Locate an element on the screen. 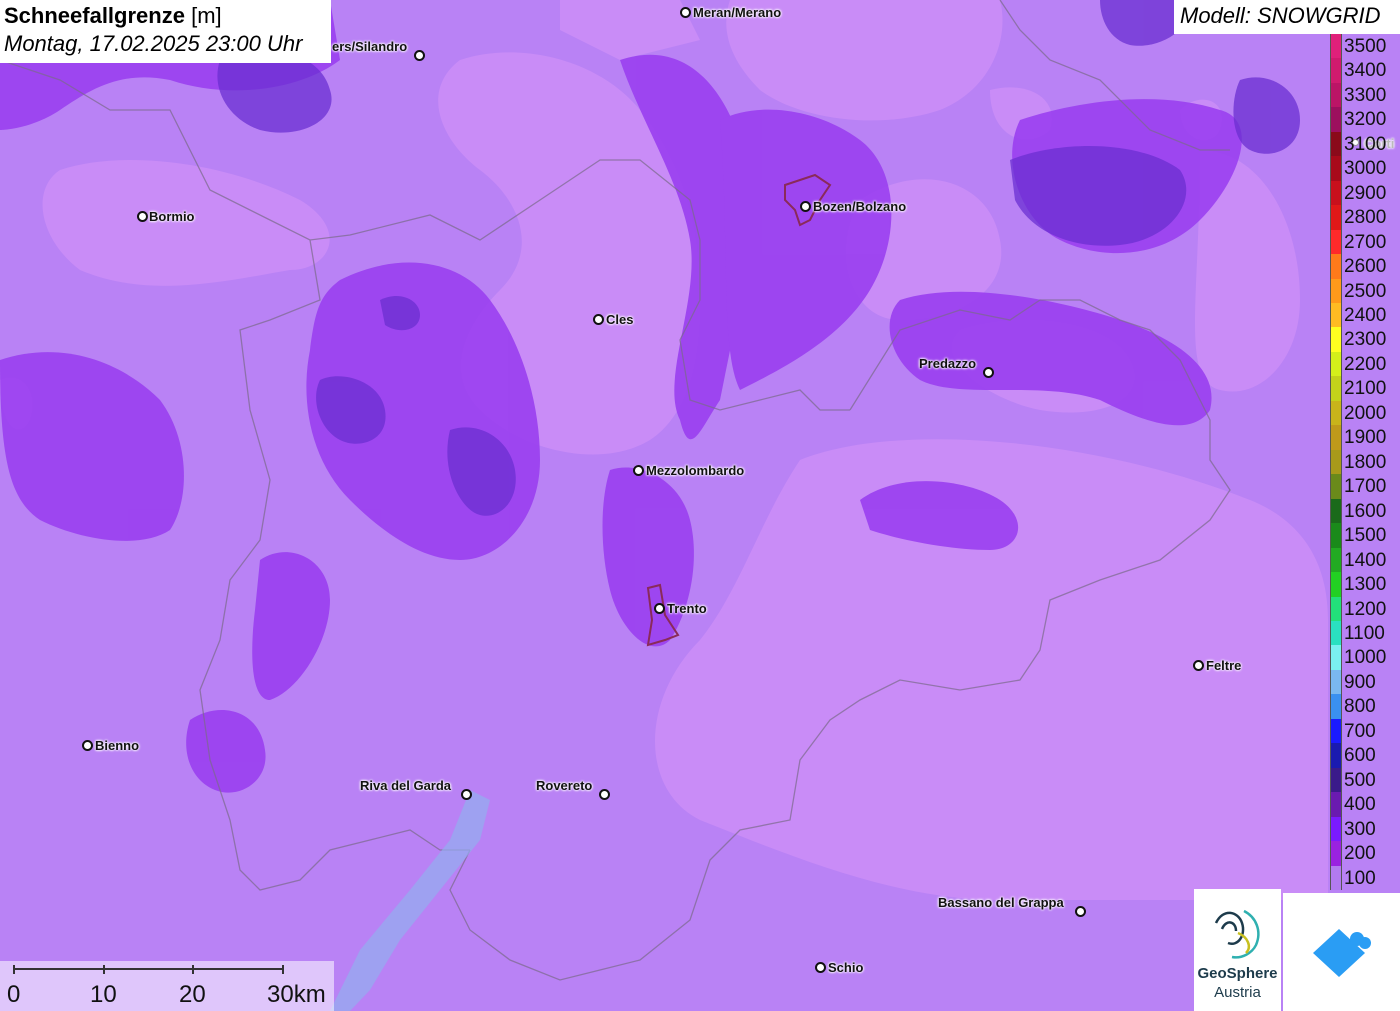 The height and width of the screenshot is (1011, 1400). legend-row-3500: 3500 is located at coordinates (1364, 46).